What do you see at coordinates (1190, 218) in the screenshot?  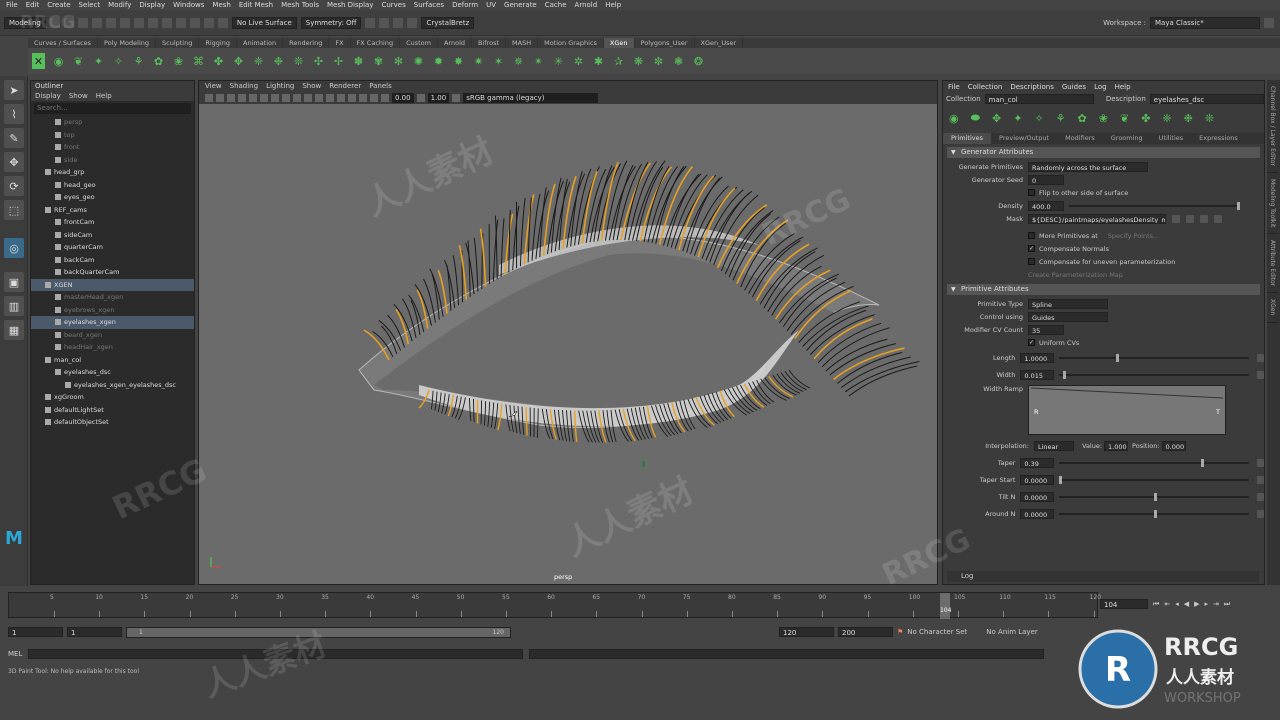 I see `folder-icon` at bounding box center [1190, 218].